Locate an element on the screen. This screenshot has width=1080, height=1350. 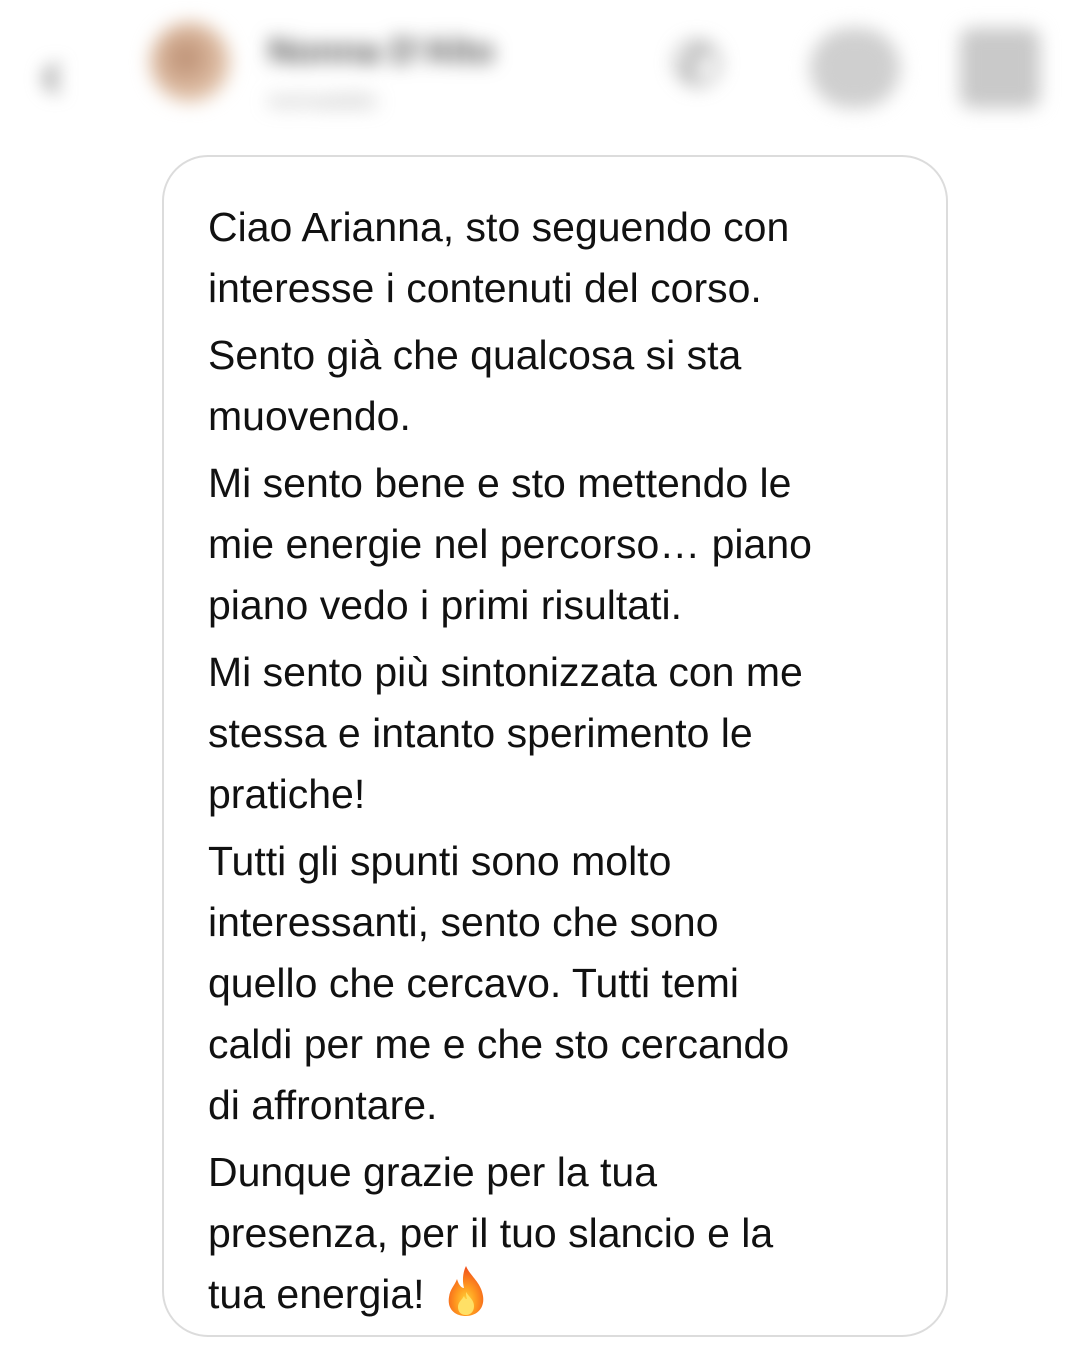
blurred-header-content: ‹ Nonna D'Alto nonnadalto ✆ is located at coordinates (540, 75).